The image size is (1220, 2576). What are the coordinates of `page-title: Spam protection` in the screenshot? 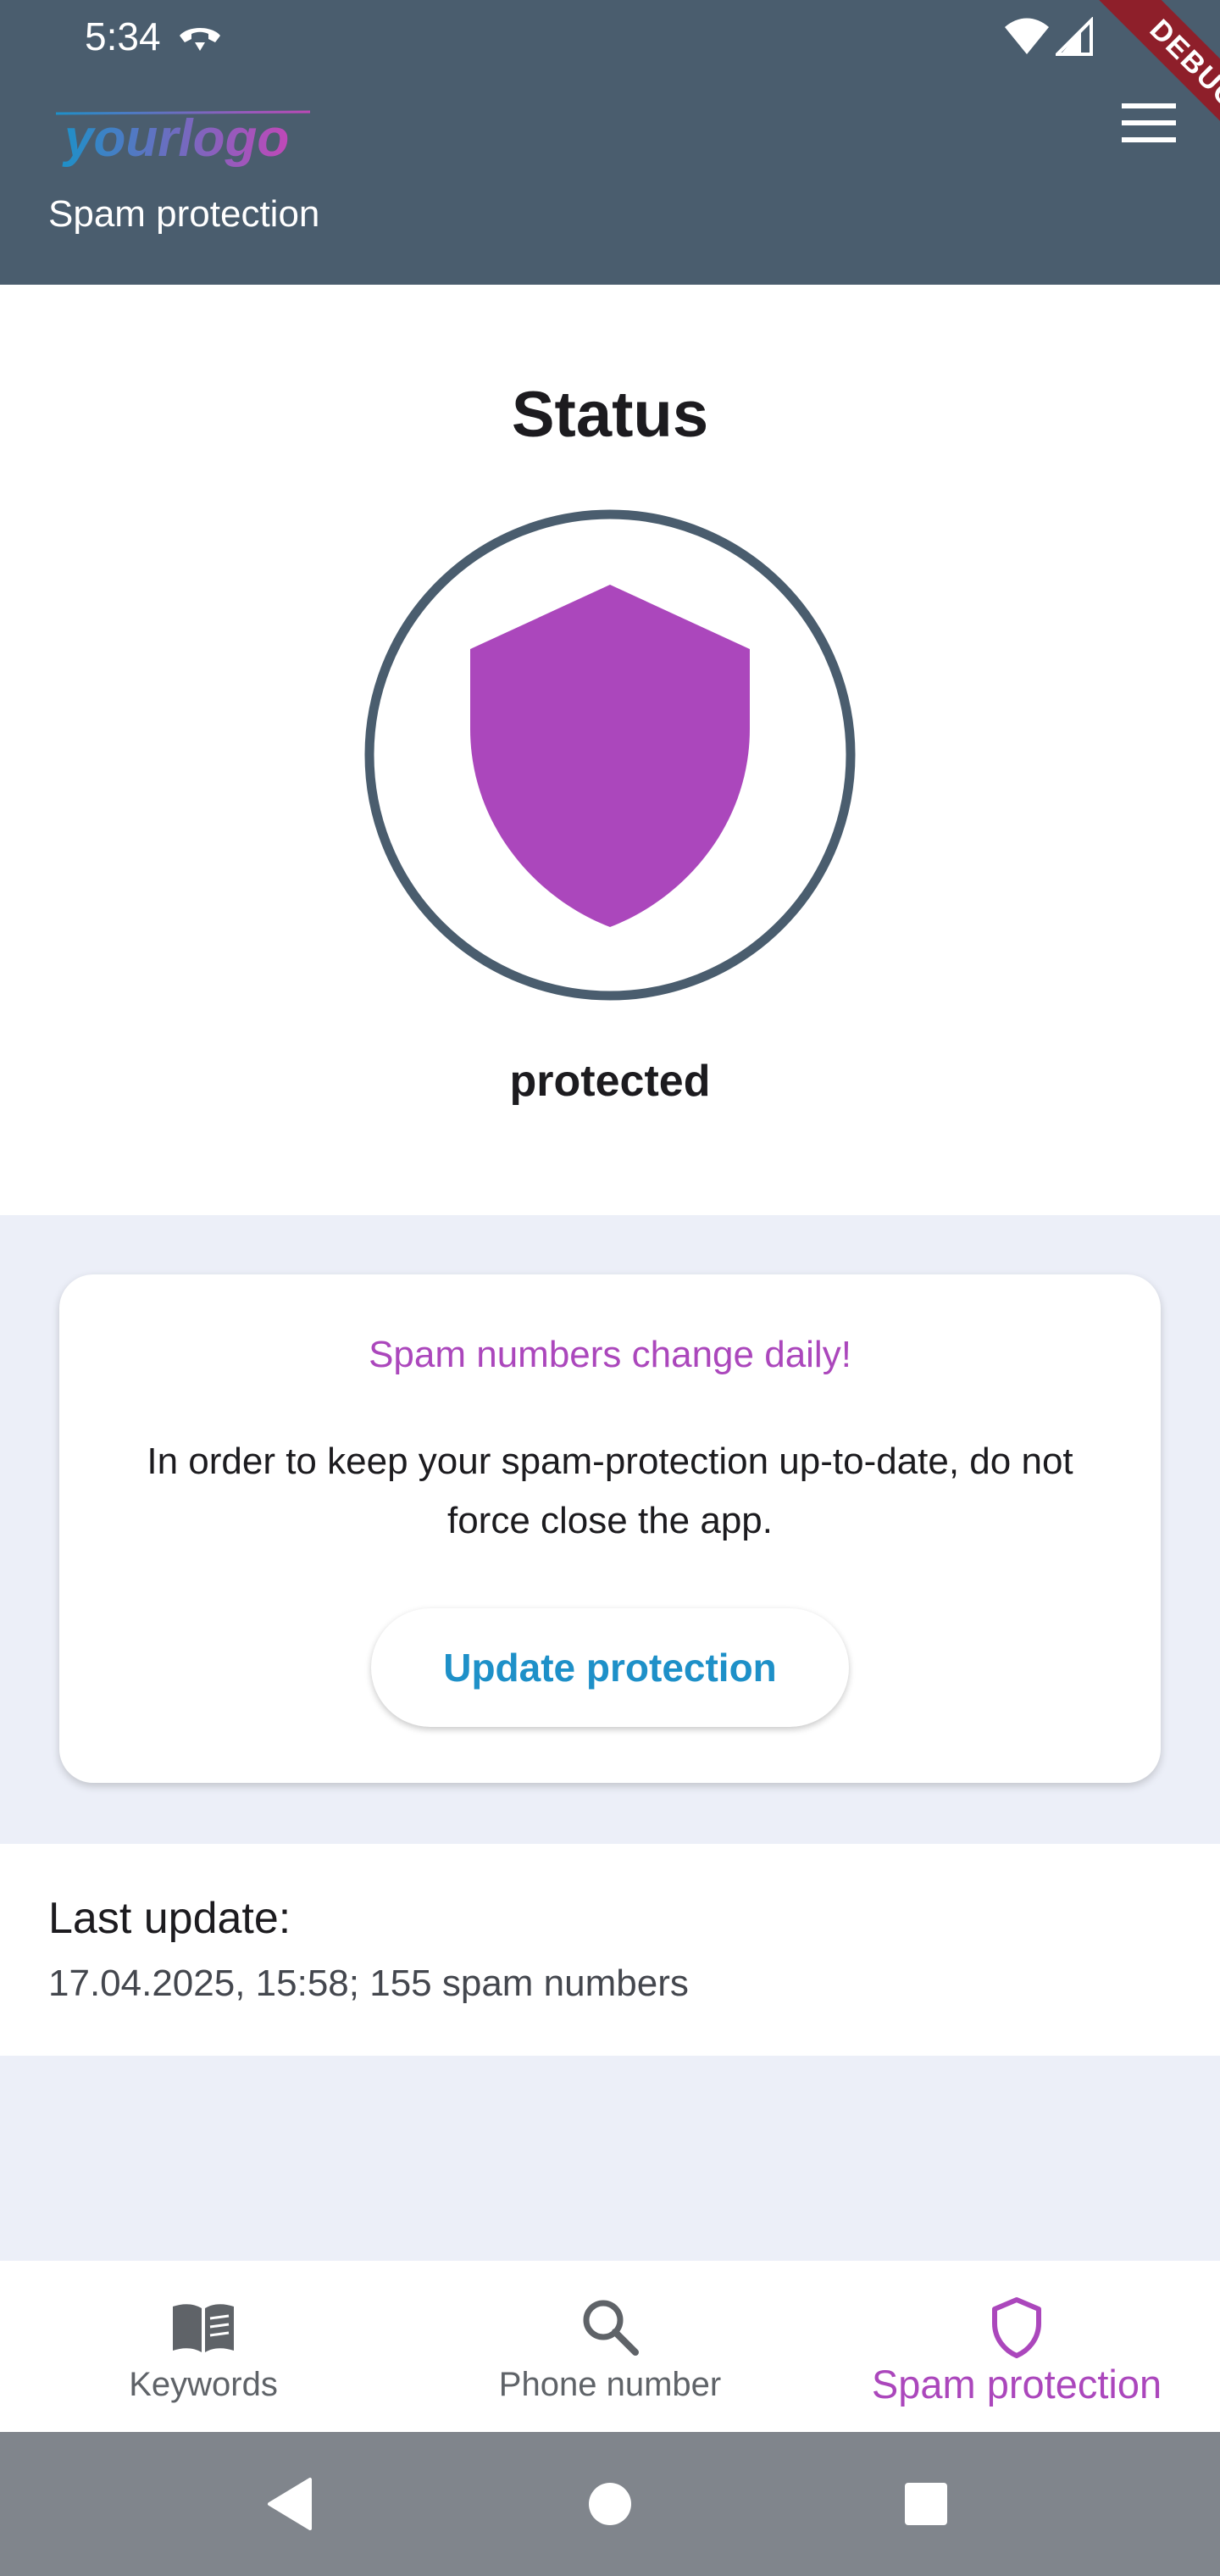 It's located at (184, 214).